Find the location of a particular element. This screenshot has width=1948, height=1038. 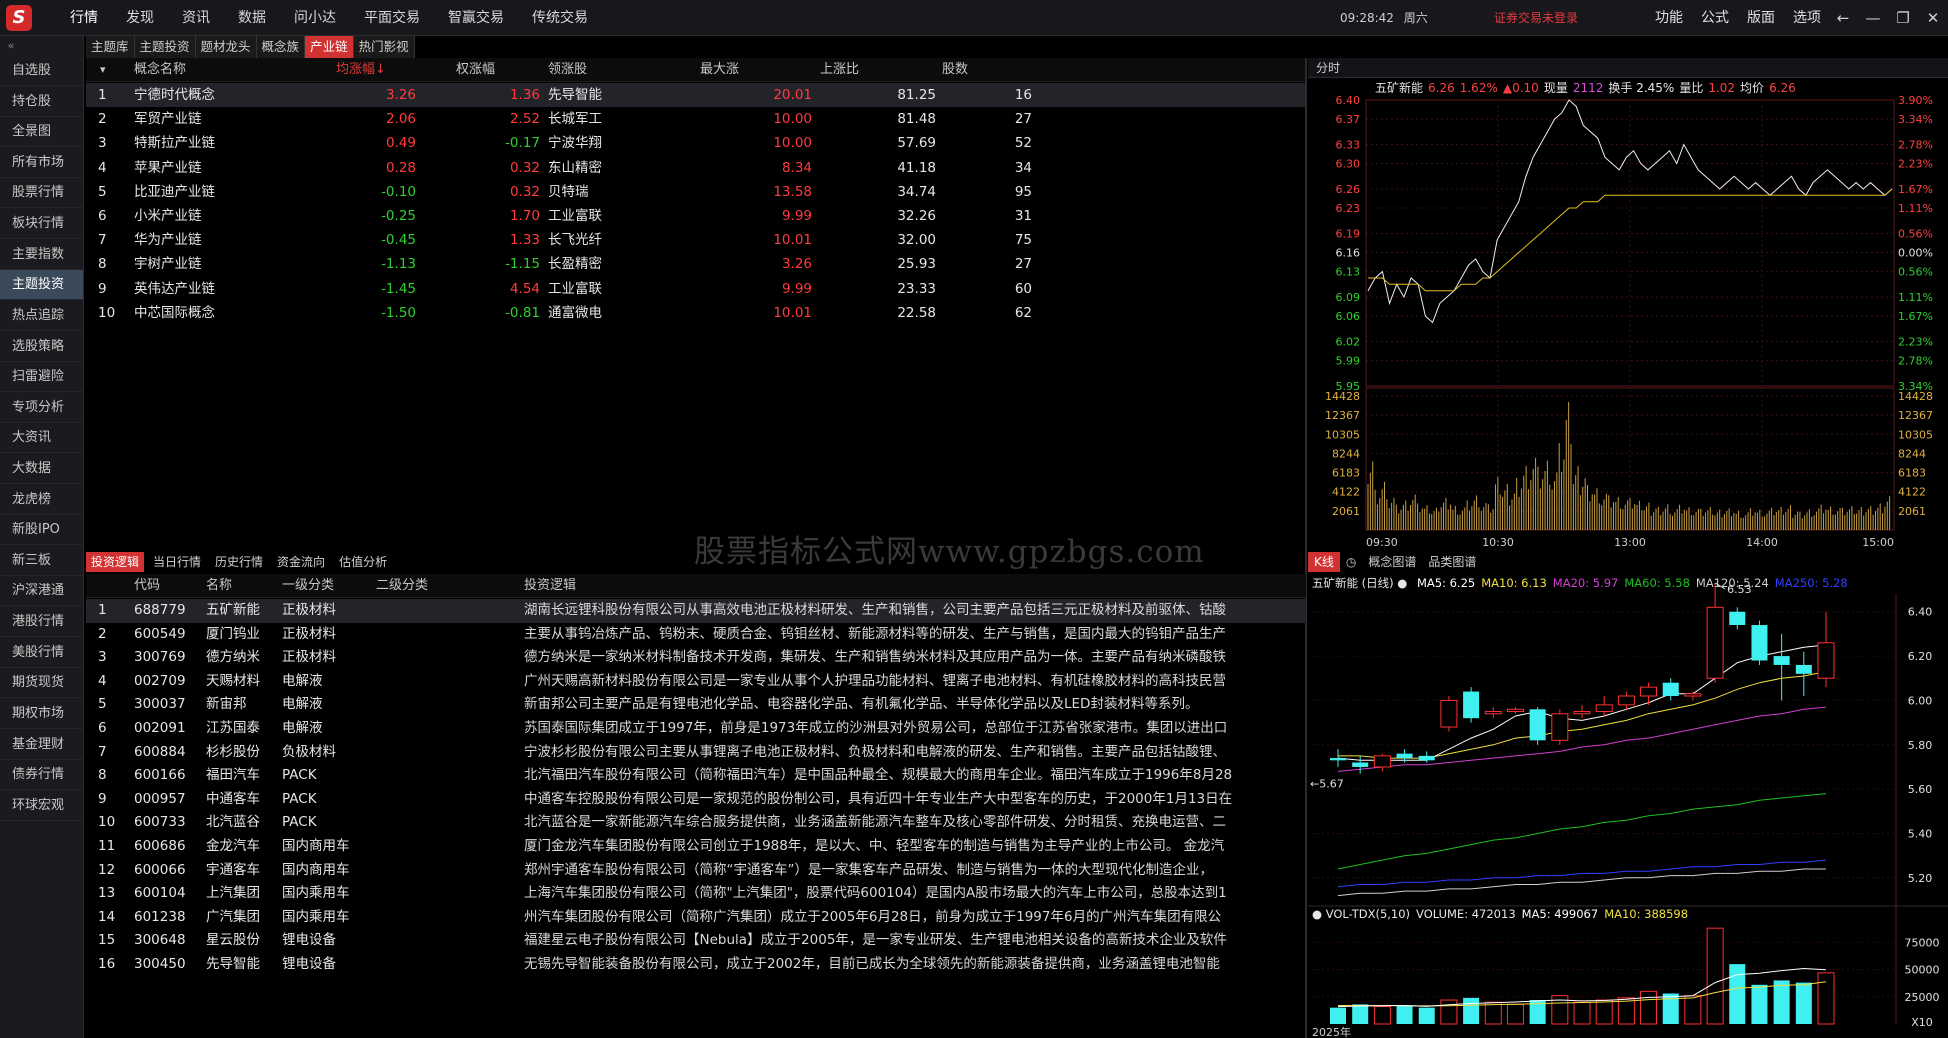

menu-item: 行情 is located at coordinates (84, 18).